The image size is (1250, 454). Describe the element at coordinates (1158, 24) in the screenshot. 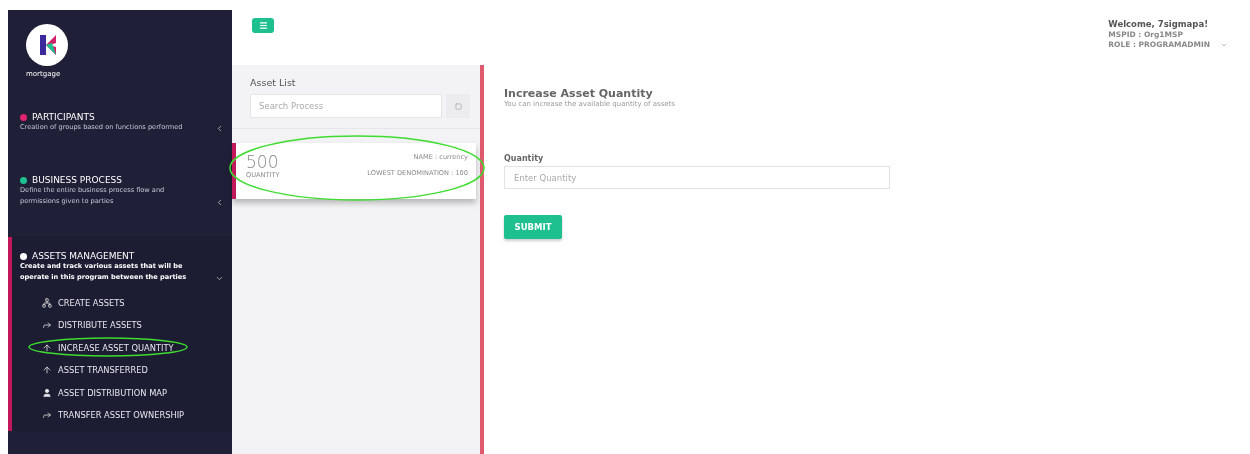

I see `welcome-text: Welcome, 7sigmapa!` at that location.